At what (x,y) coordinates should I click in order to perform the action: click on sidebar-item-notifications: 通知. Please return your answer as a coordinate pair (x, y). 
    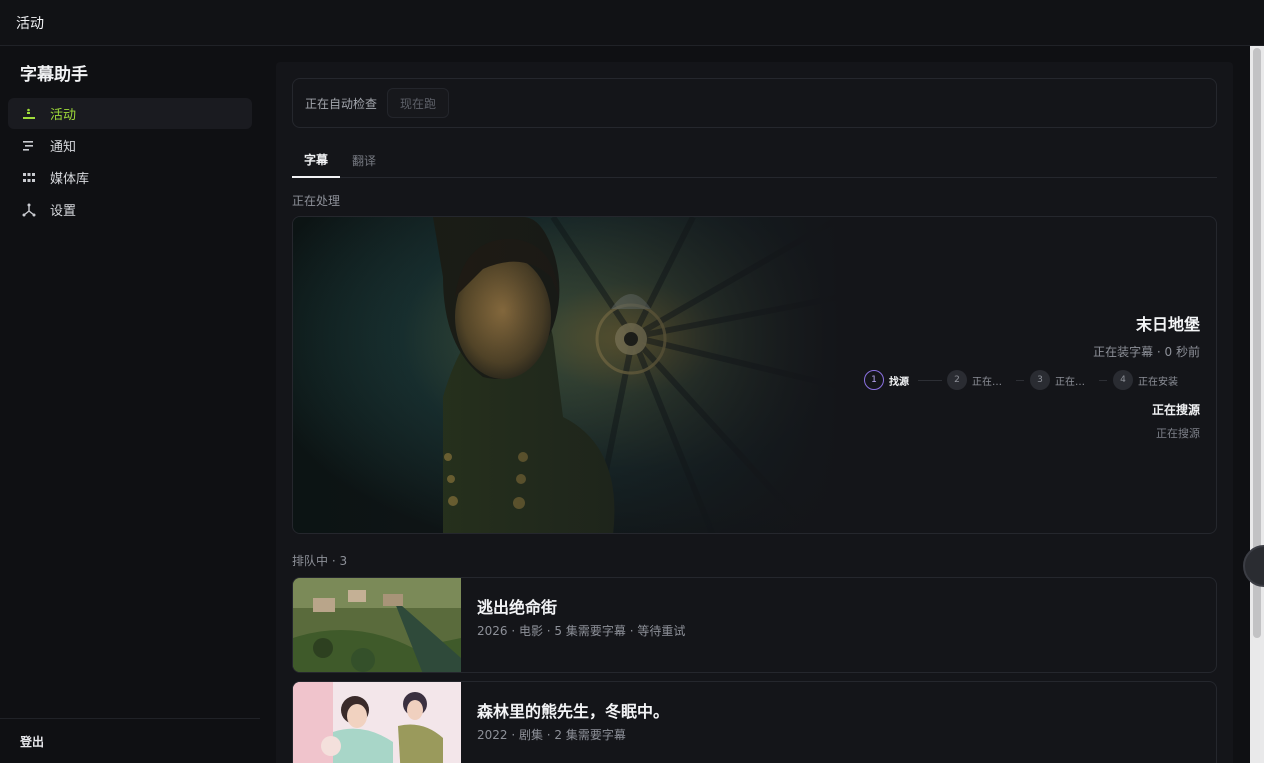
    Looking at the image, I should click on (130, 145).